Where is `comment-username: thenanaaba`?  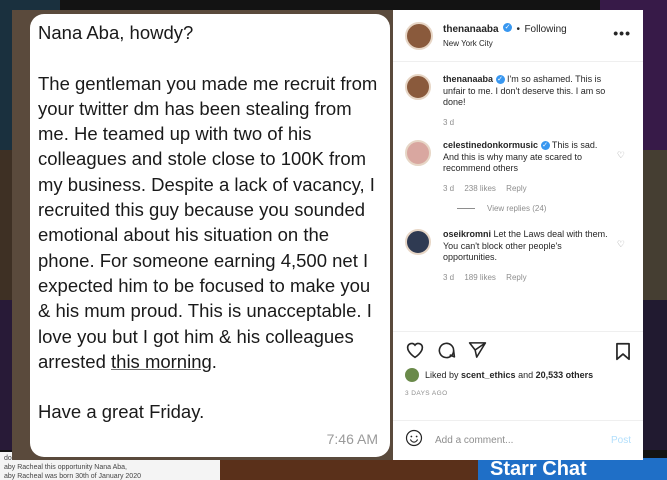 comment-username: thenanaaba is located at coordinates (468, 79).